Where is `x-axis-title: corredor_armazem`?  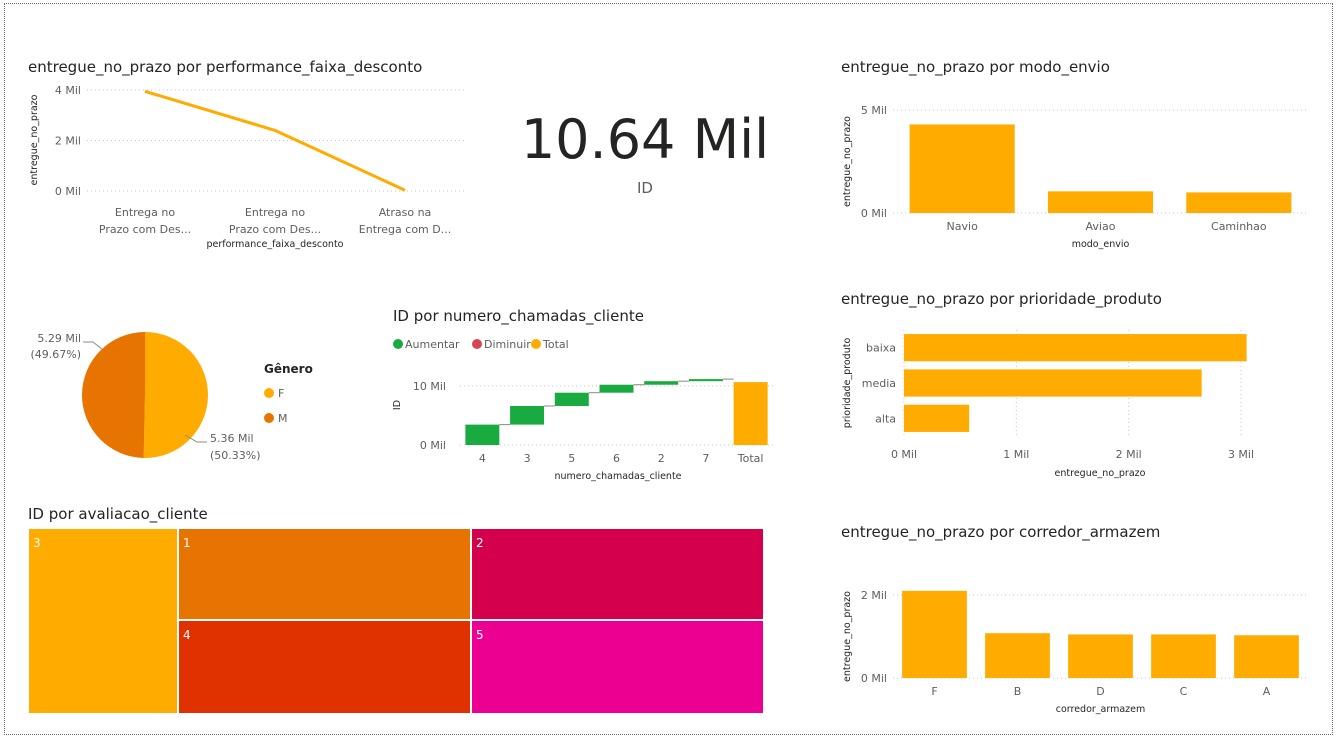 x-axis-title: corredor_armazem is located at coordinates (1101, 709).